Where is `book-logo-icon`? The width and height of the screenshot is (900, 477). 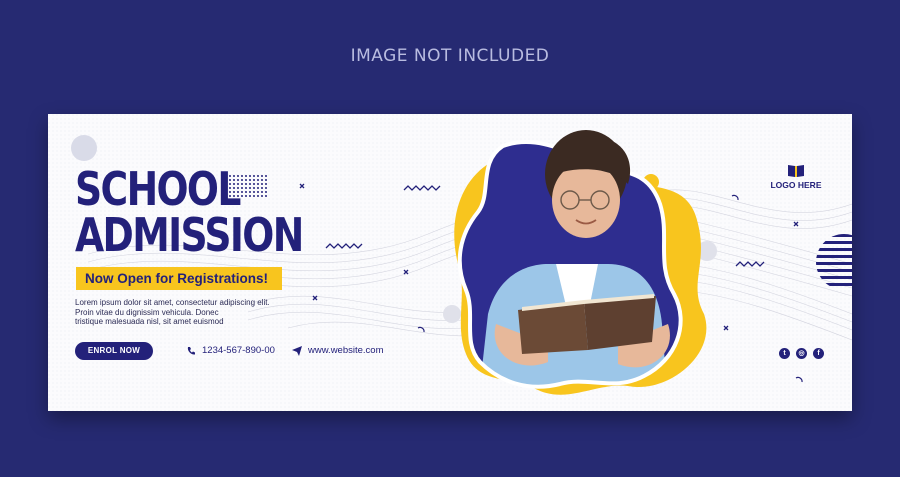
book-logo-icon is located at coordinates (796, 171).